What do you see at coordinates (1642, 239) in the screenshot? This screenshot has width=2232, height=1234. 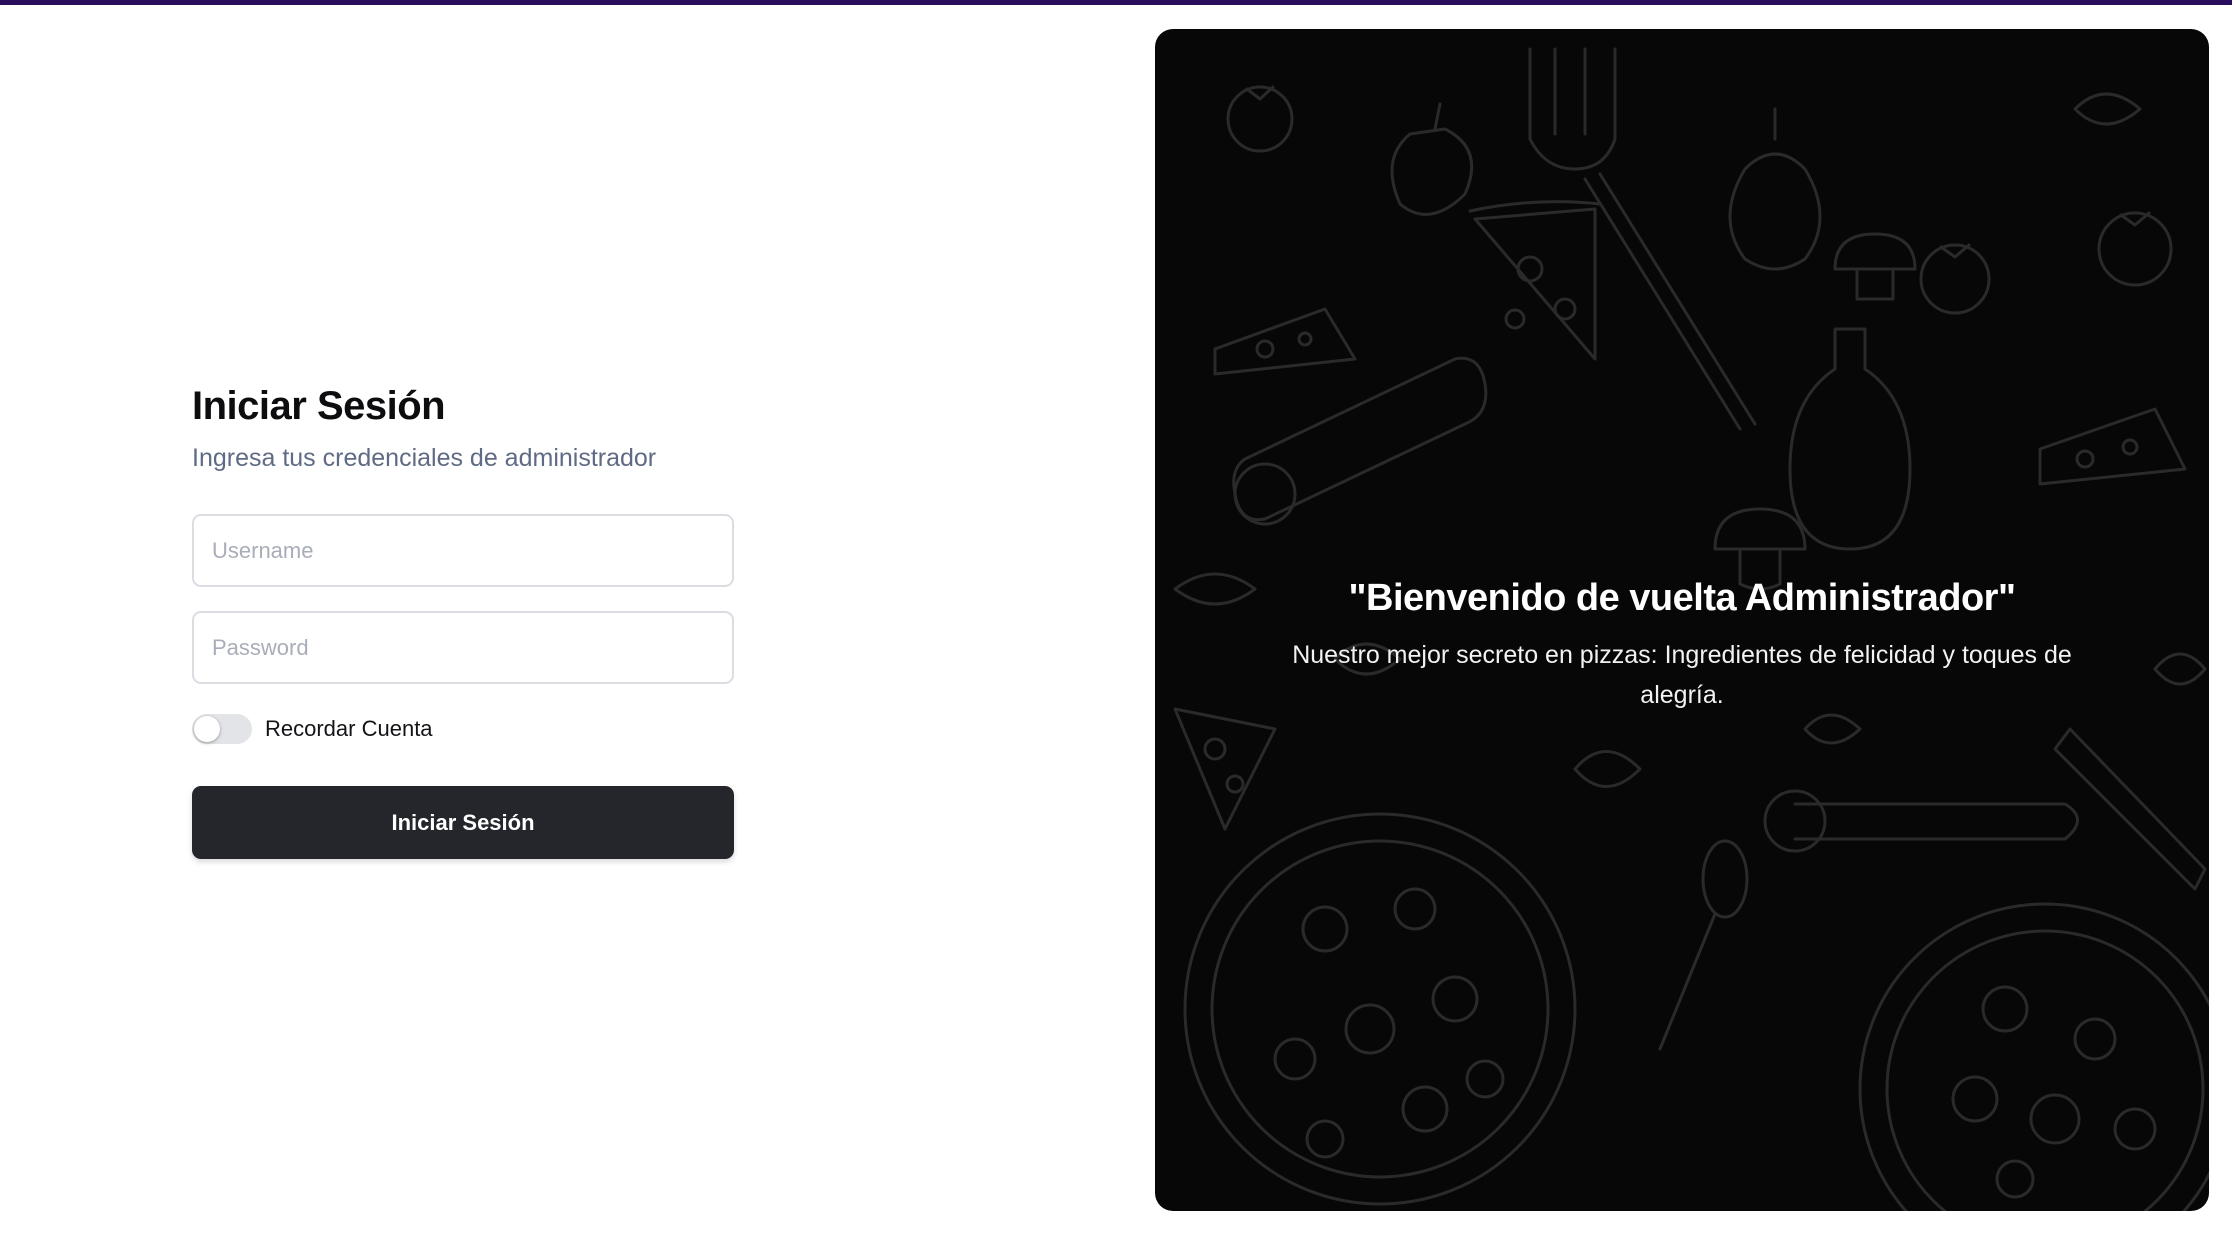 I see `fork-icon` at bounding box center [1642, 239].